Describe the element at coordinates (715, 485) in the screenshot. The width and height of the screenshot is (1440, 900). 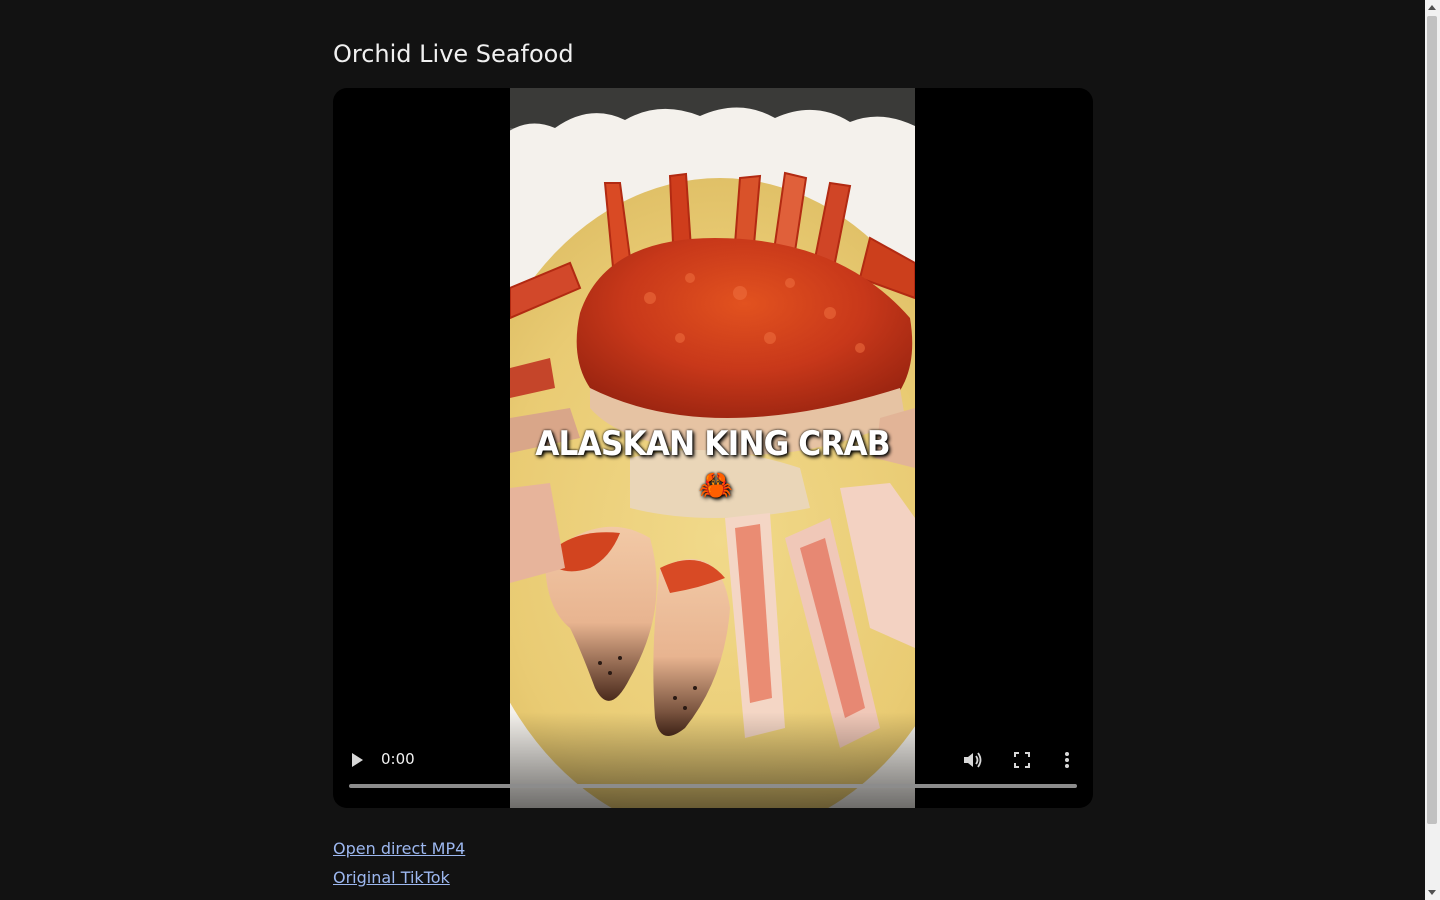
I see `crab-emoji-icon: 🦀` at that location.